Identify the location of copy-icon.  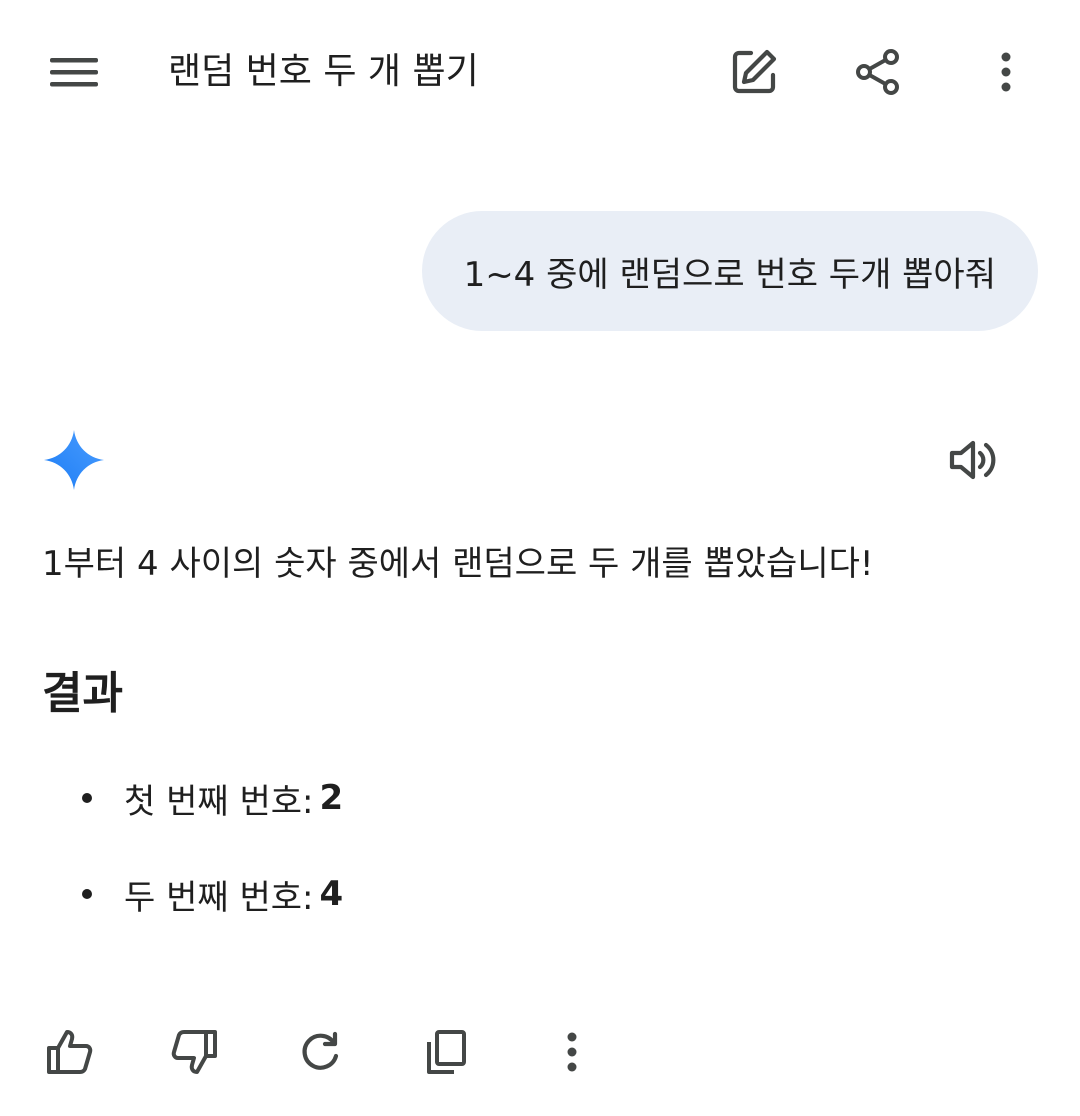
(446, 1052).